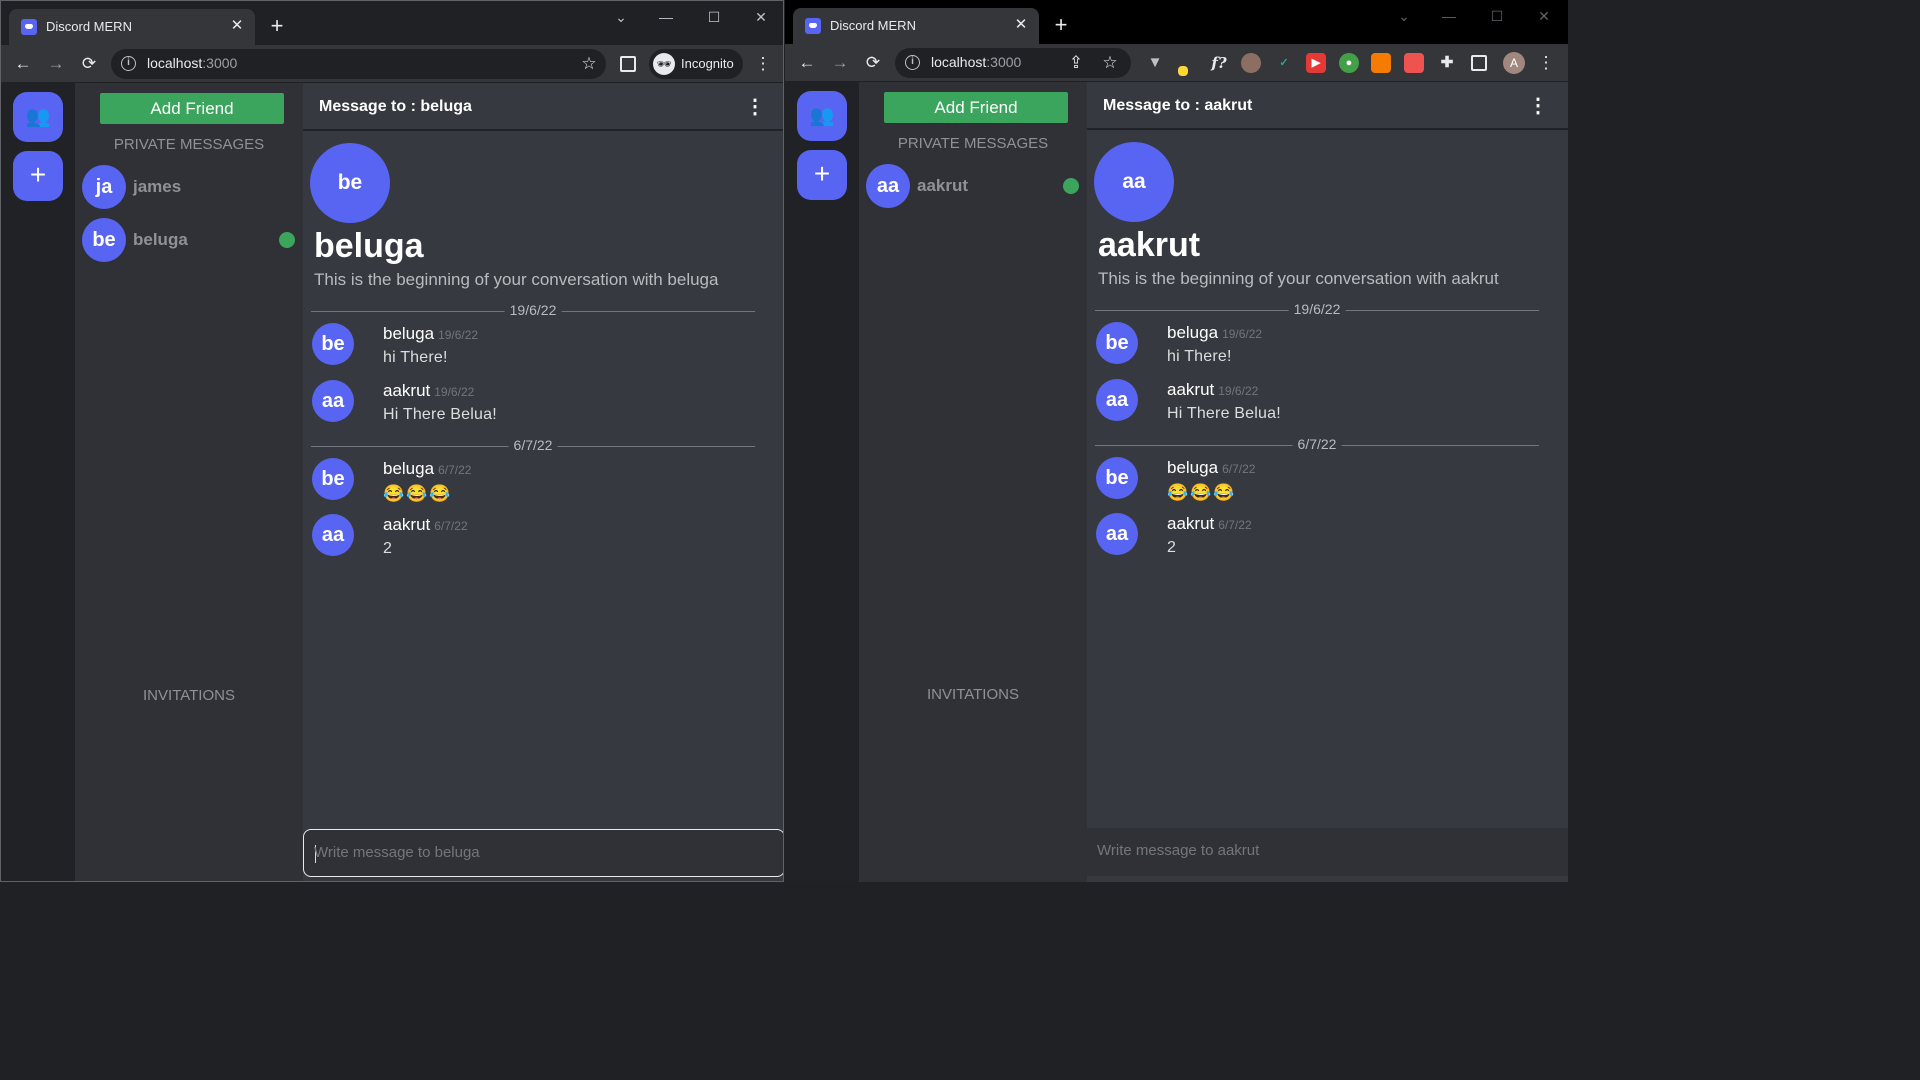  Describe the element at coordinates (1211, 467) in the screenshot. I see `message-author: beluga 6/7/22` at that location.